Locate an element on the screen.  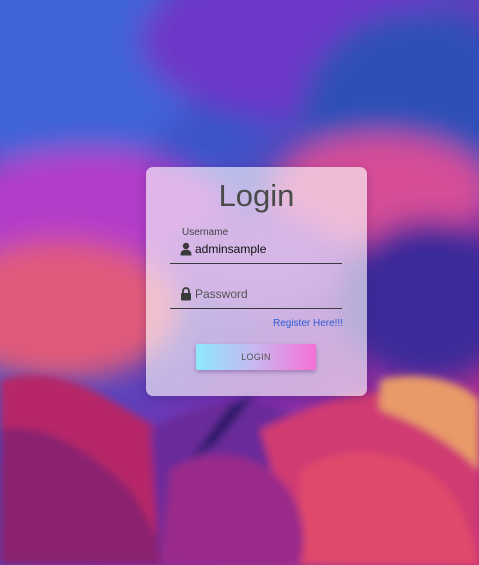
user-icon is located at coordinates (186, 249).